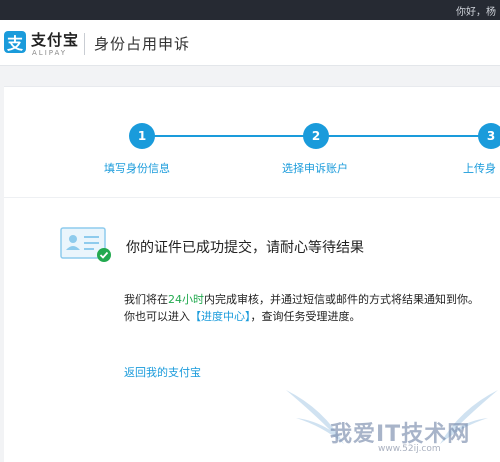 This screenshot has width=500, height=462. Describe the element at coordinates (316, 136) in the screenshot. I see `step-2-circle: 2` at that location.